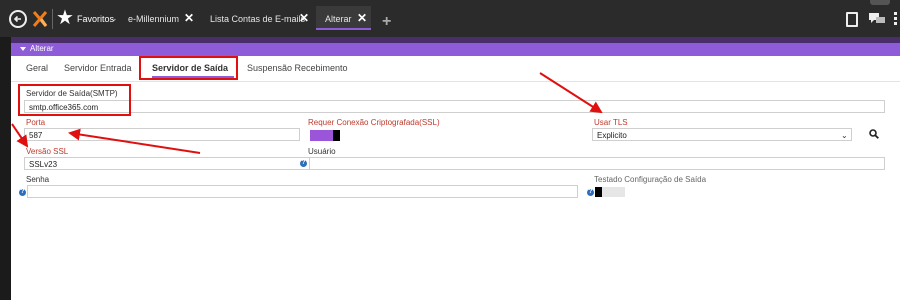 This screenshot has width=900, height=300. What do you see at coordinates (302, 191) in the screenshot?
I see `senha-input` at bounding box center [302, 191].